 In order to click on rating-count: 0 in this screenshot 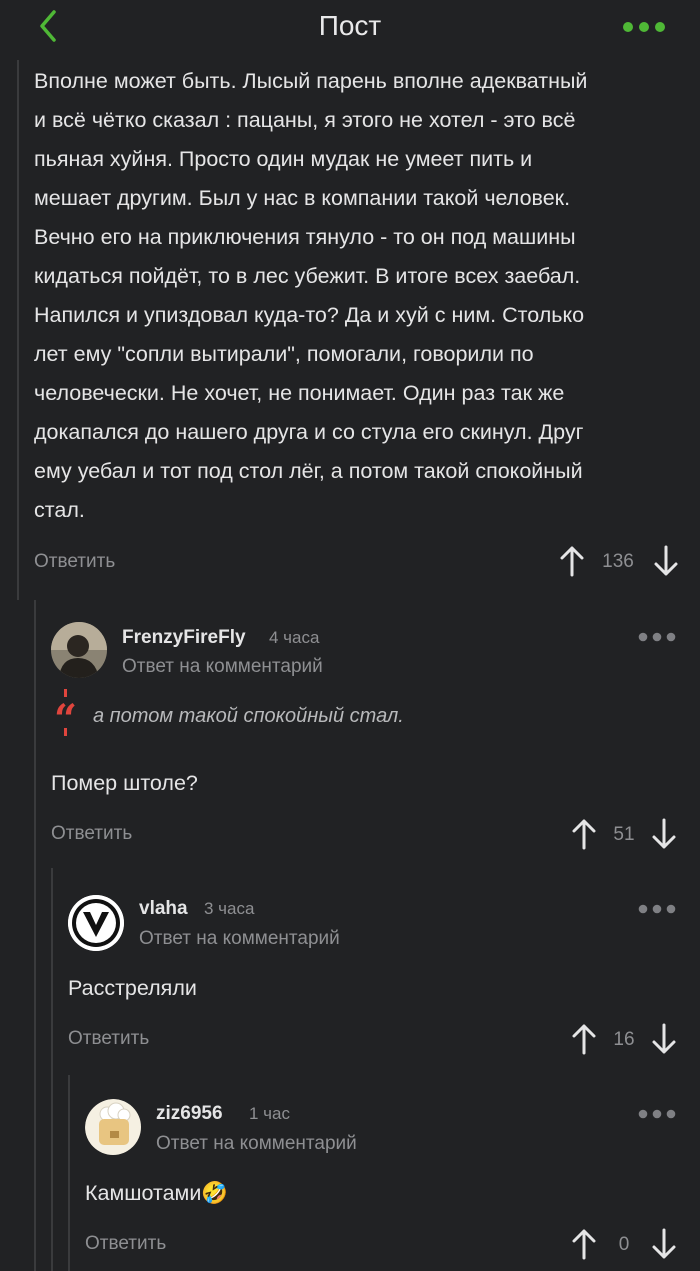, I will do `click(624, 1244)`.